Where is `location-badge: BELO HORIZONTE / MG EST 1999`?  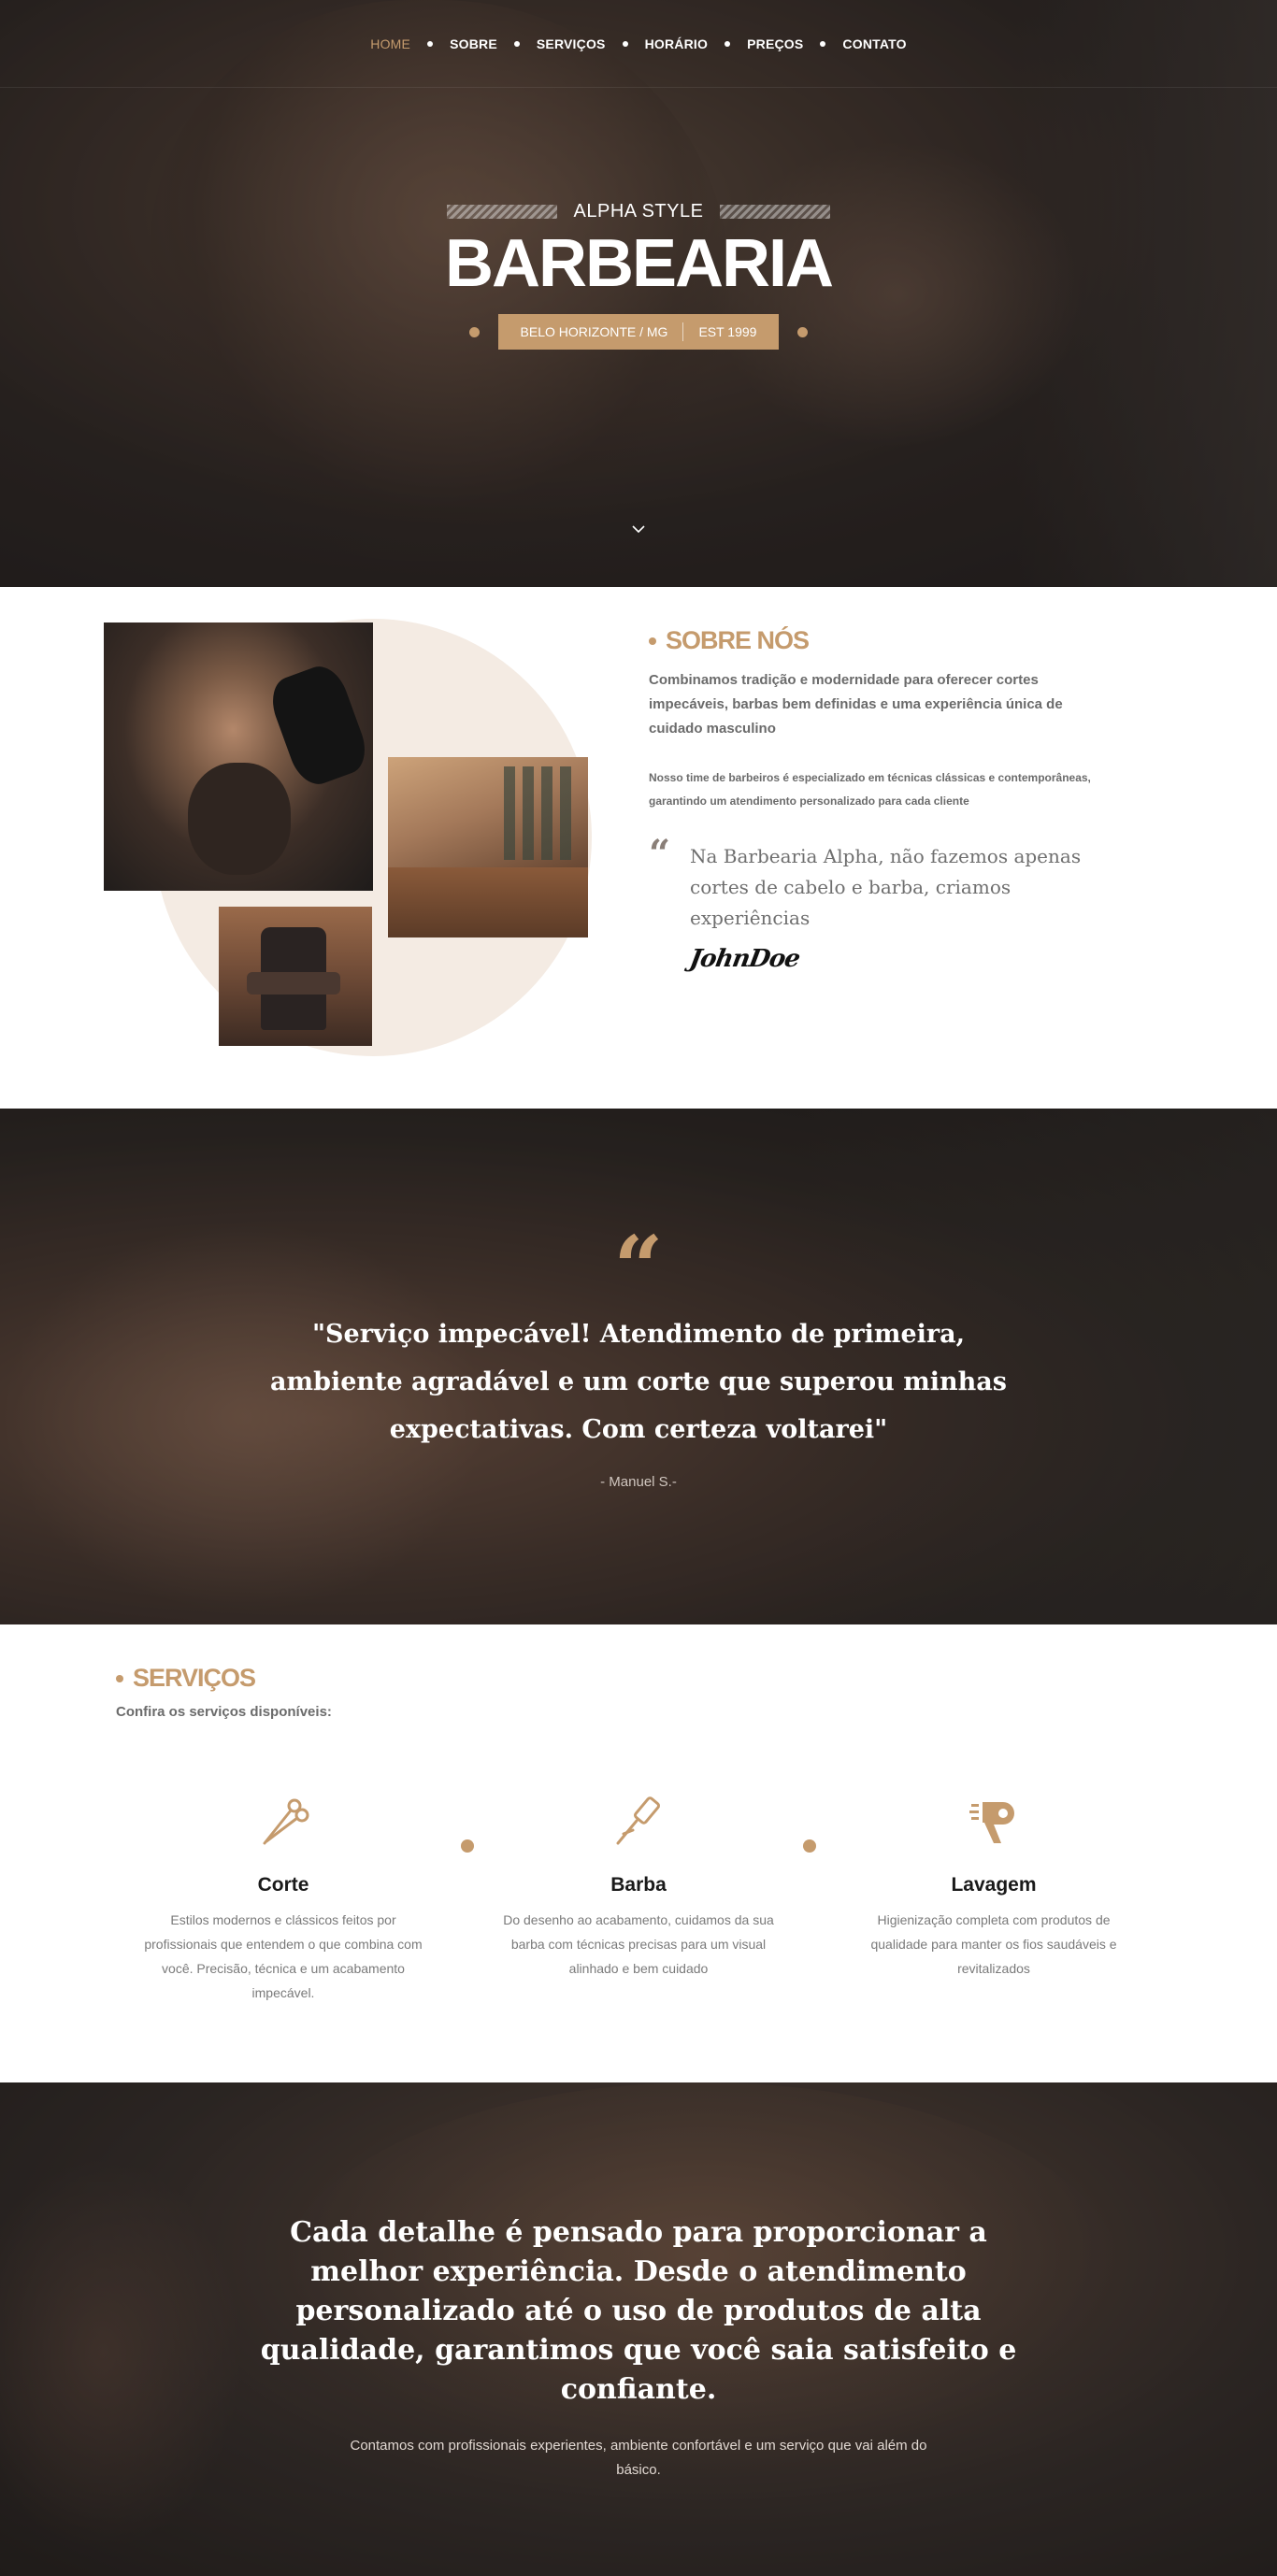 location-badge: BELO HORIZONTE / MG EST 1999 is located at coordinates (639, 332).